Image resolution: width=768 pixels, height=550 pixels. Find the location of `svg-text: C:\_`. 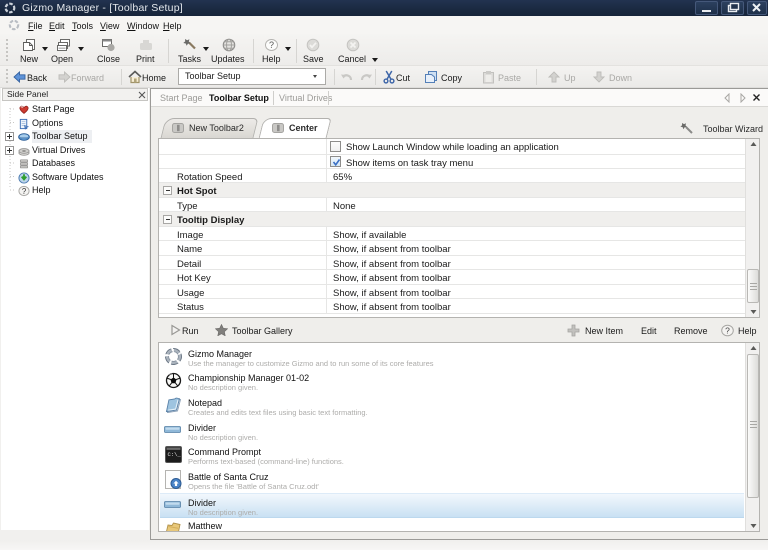

svg-text: C:\_ is located at coordinates (175, 454).